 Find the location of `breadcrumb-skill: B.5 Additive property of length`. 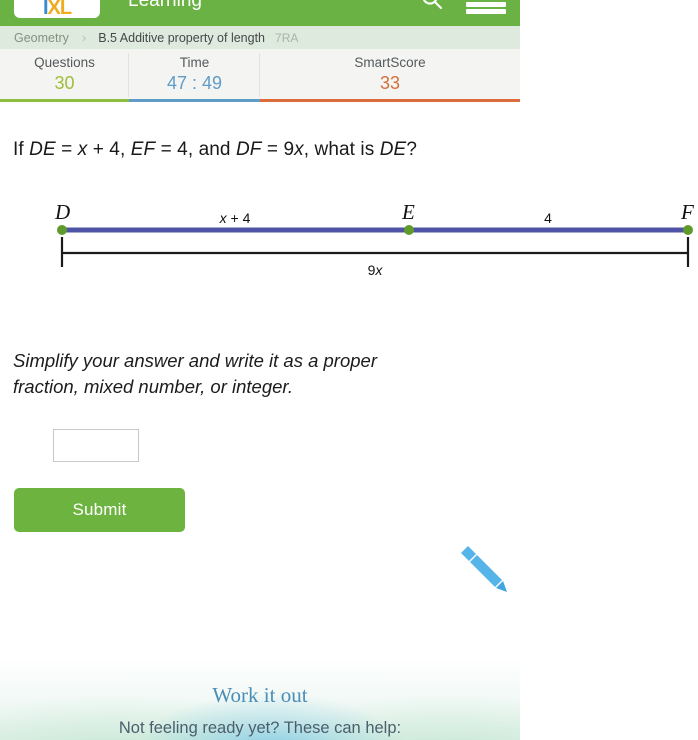

breadcrumb-skill: B.5 Additive property of length is located at coordinates (181, 38).